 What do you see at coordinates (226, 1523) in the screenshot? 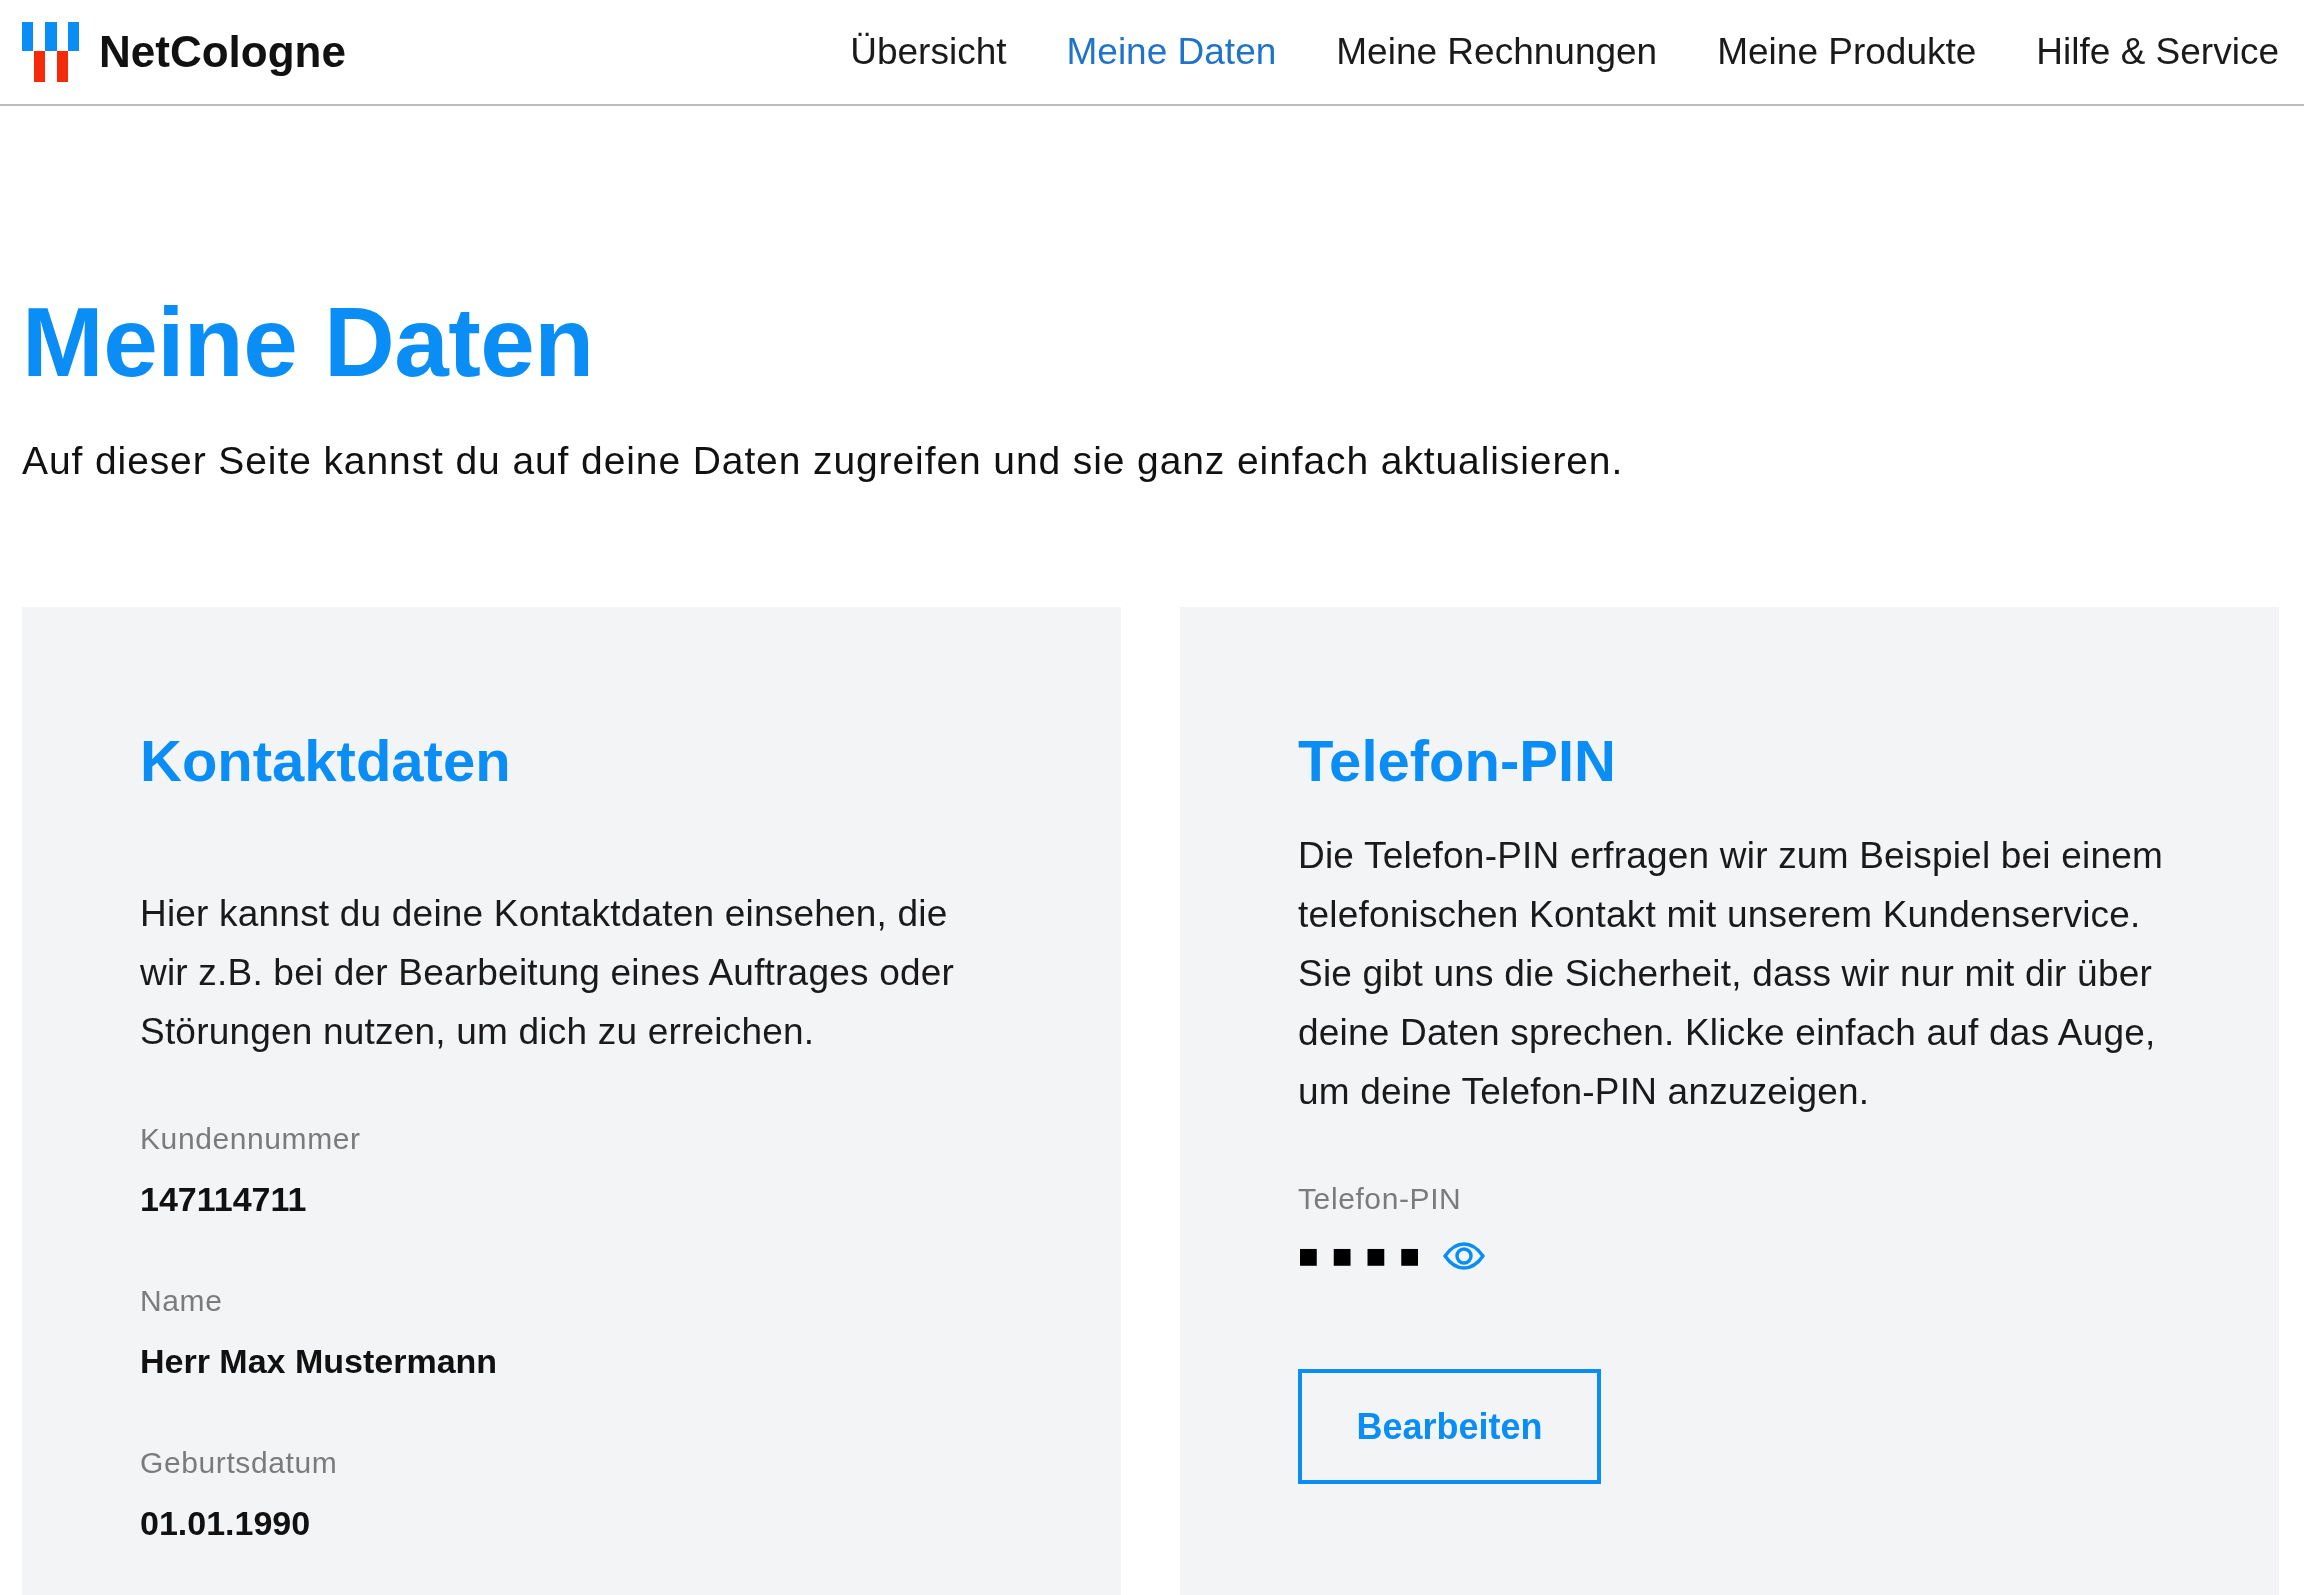
I see `field-value: 01.01.1990` at bounding box center [226, 1523].